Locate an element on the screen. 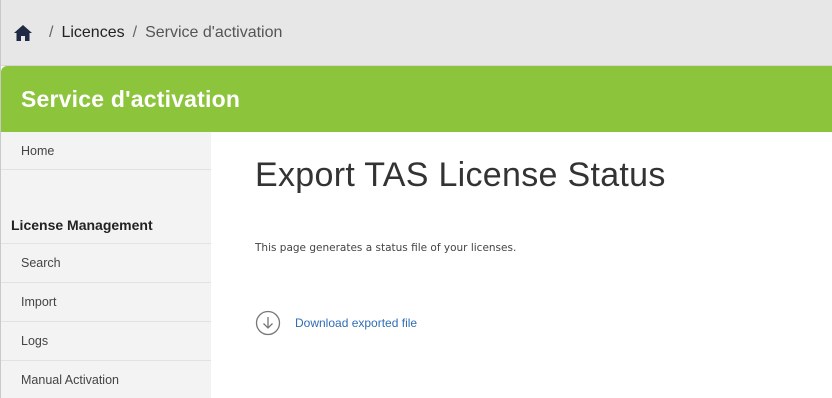 The width and height of the screenshot is (832, 398). breadcrumb-licences-link: Licences is located at coordinates (92, 33).